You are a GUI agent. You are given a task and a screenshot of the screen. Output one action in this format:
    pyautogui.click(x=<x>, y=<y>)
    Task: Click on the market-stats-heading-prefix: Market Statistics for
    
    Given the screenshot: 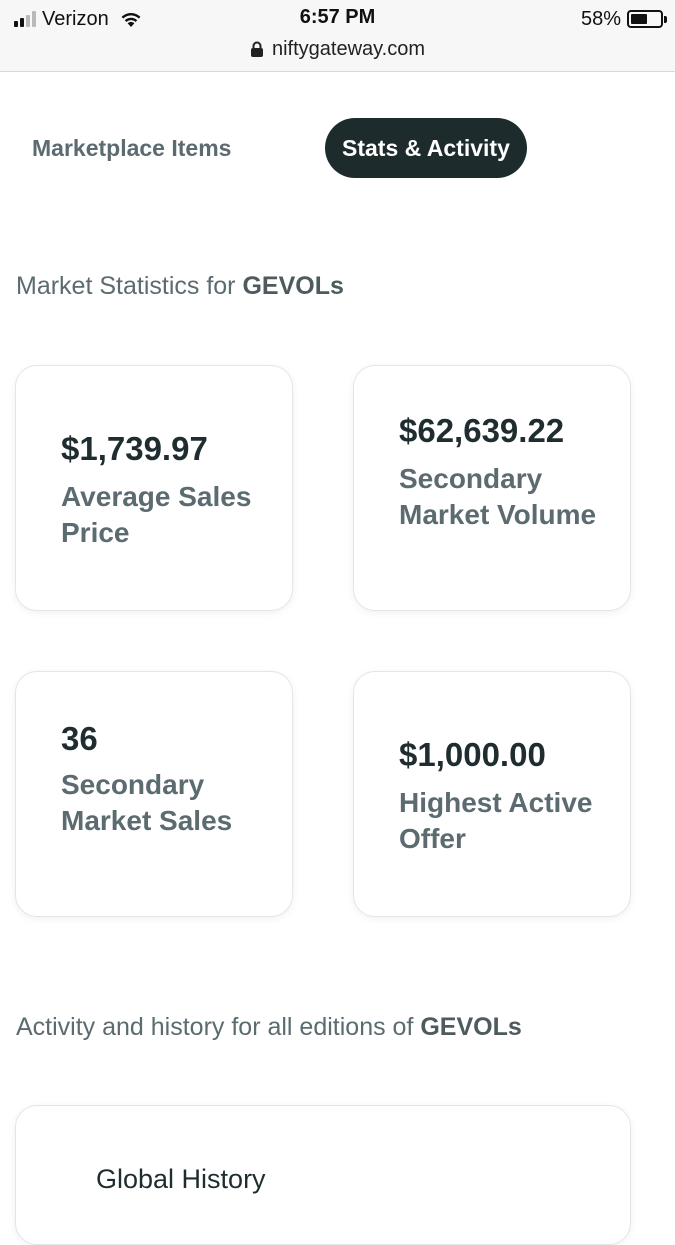 What is the action you would take?
    pyautogui.click(x=129, y=286)
    